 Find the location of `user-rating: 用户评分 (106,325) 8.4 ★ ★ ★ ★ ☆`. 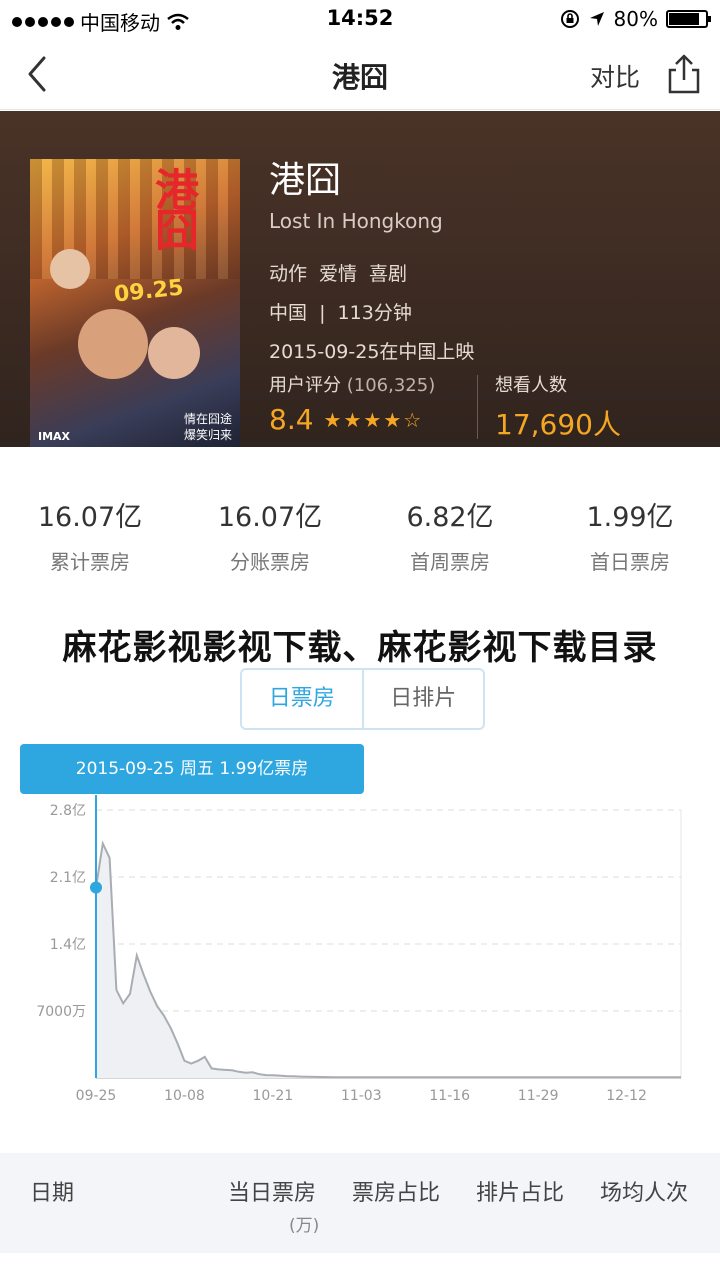

user-rating: 用户评分 (106,325) 8.4 ★ ★ ★ ★ ☆ is located at coordinates (352, 403).